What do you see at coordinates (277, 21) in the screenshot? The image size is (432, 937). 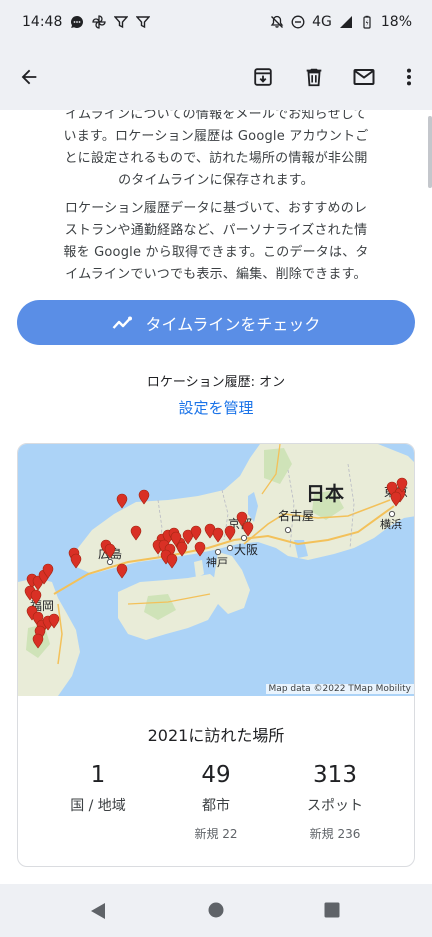 I see `notifications-off-icon` at bounding box center [277, 21].